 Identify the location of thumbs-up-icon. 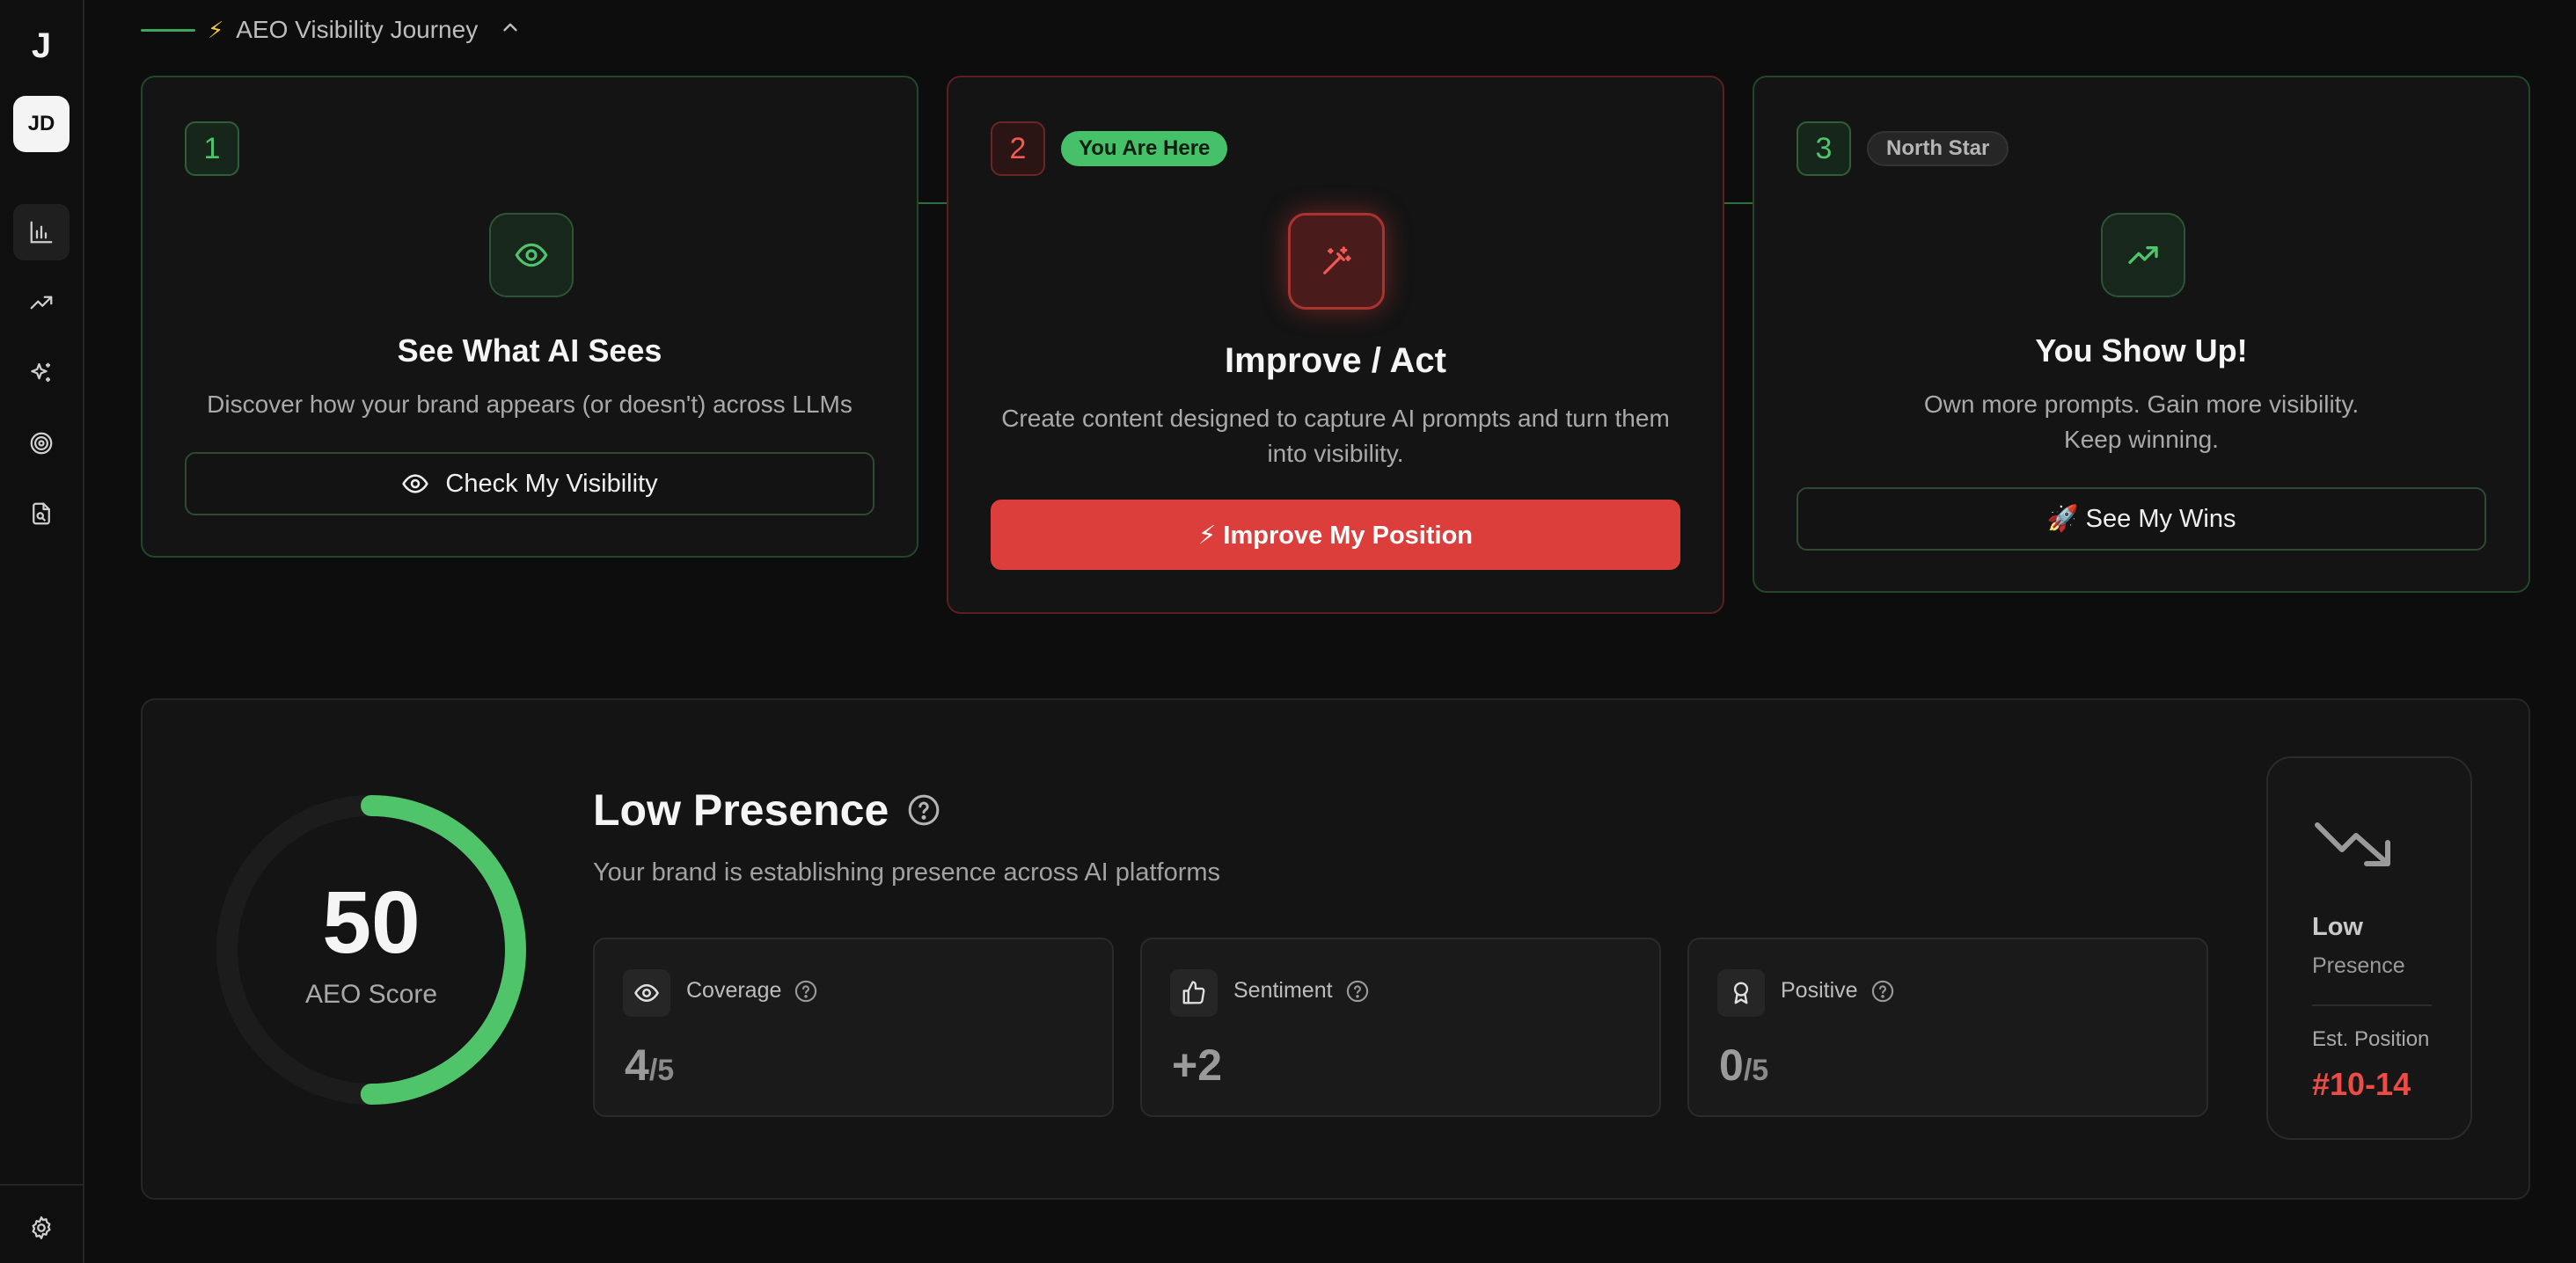
(1193, 992).